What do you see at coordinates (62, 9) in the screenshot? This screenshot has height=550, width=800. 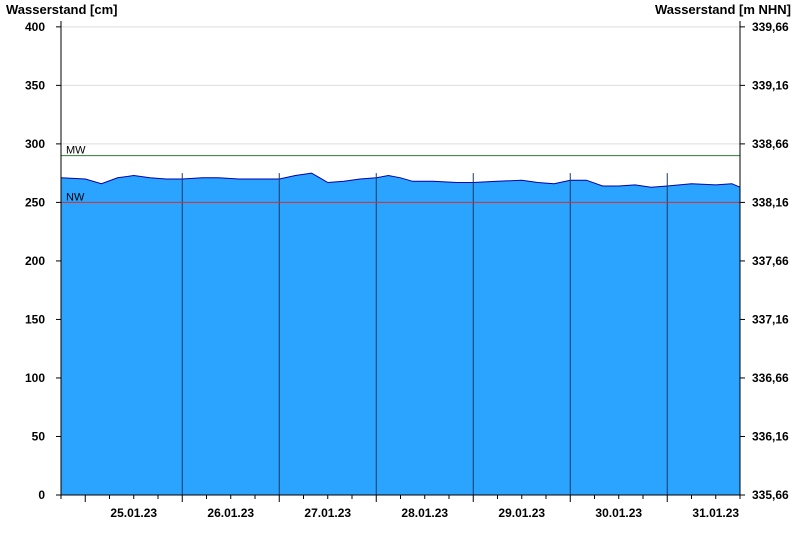 I see `left-axis-title: Wasserstand [cm]` at bounding box center [62, 9].